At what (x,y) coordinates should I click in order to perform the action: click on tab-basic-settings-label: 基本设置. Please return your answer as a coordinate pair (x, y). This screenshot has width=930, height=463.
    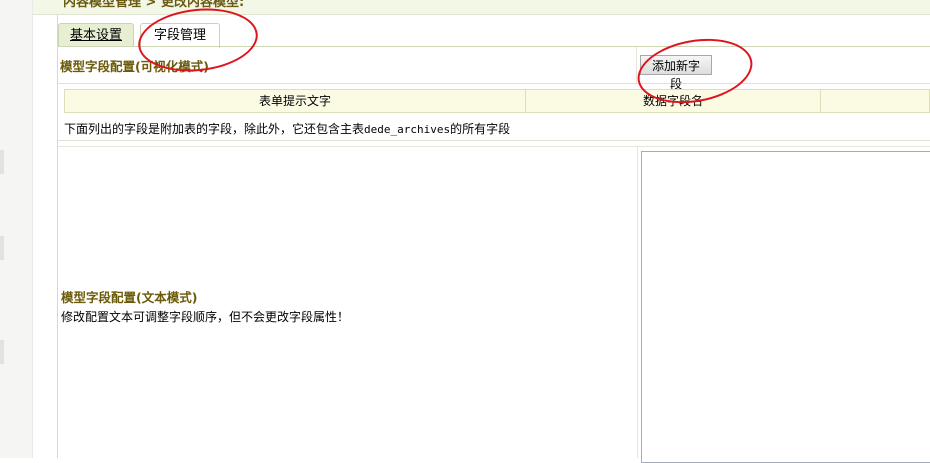
    Looking at the image, I should click on (95, 35).